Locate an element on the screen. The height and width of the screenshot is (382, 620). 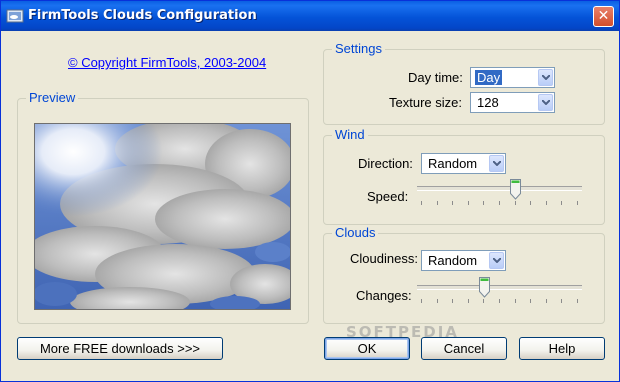
clouds-legend: Clouds is located at coordinates (355, 232).